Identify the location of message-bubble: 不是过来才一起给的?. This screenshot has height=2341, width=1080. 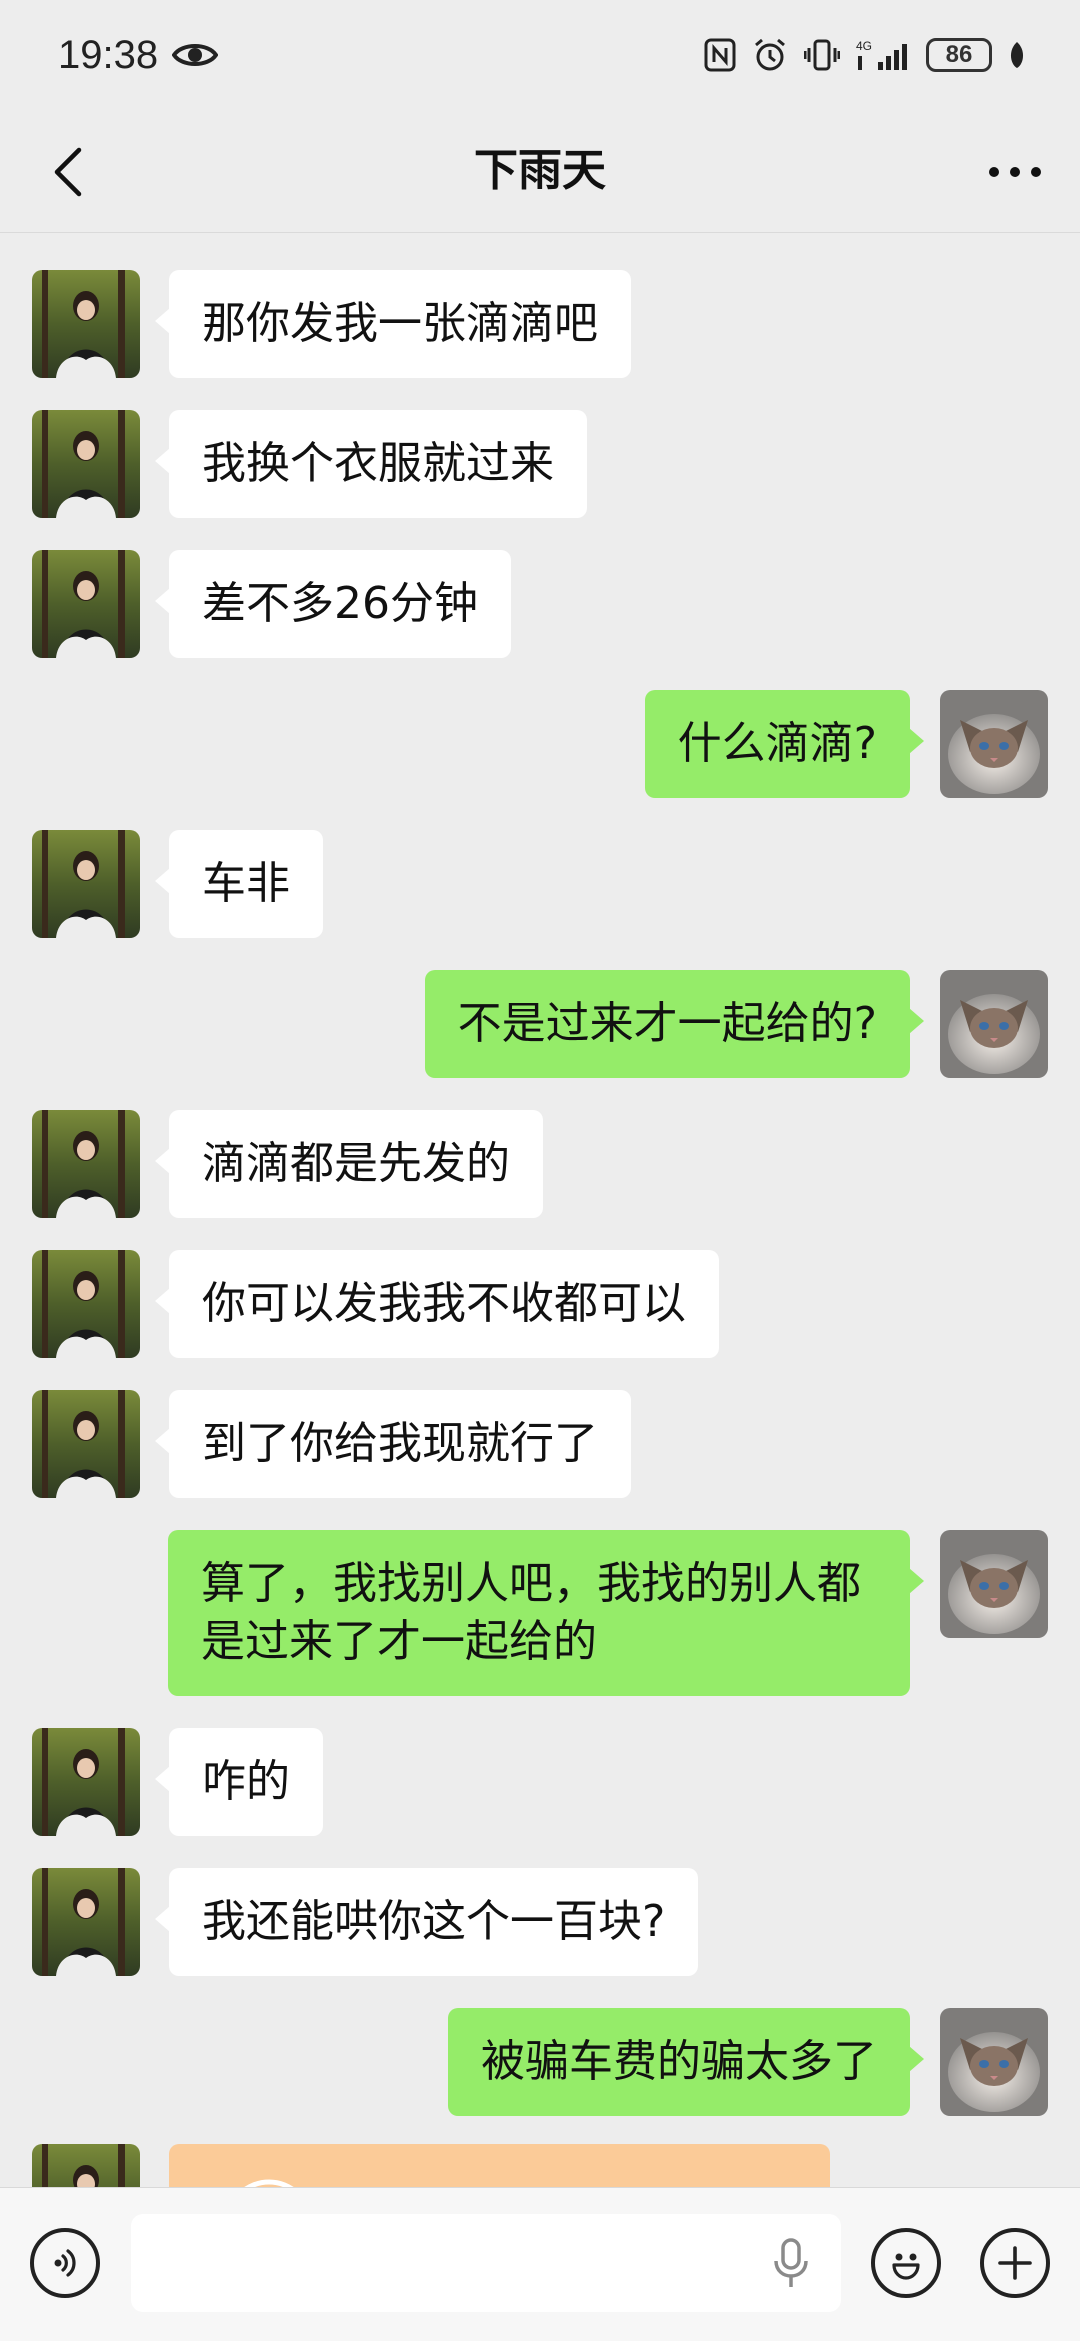
(674, 1024).